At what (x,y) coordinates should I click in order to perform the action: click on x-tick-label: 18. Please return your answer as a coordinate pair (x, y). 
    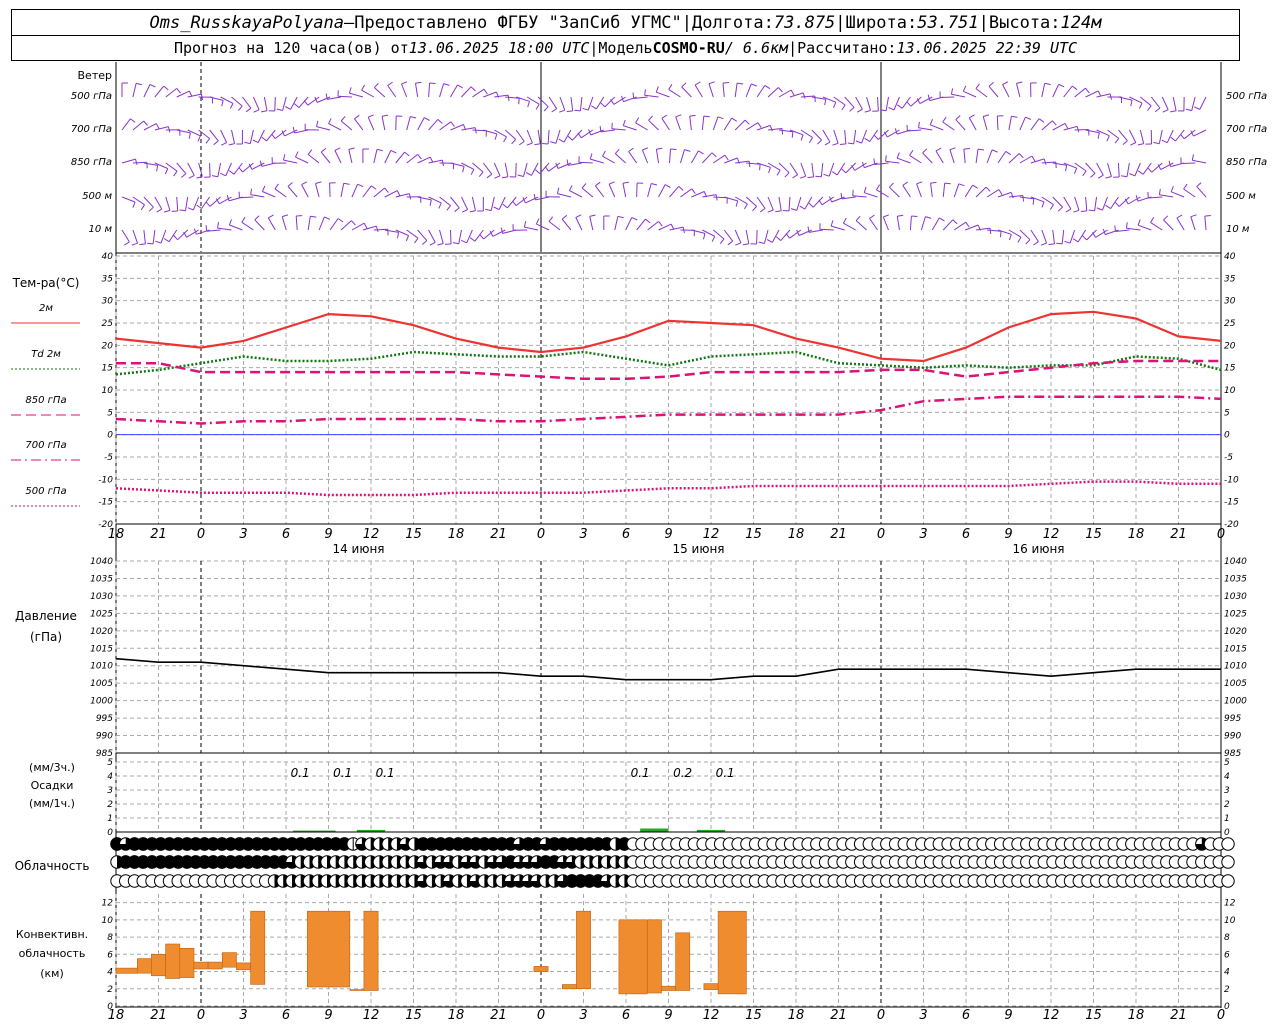
    Looking at the image, I should click on (1136, 534).